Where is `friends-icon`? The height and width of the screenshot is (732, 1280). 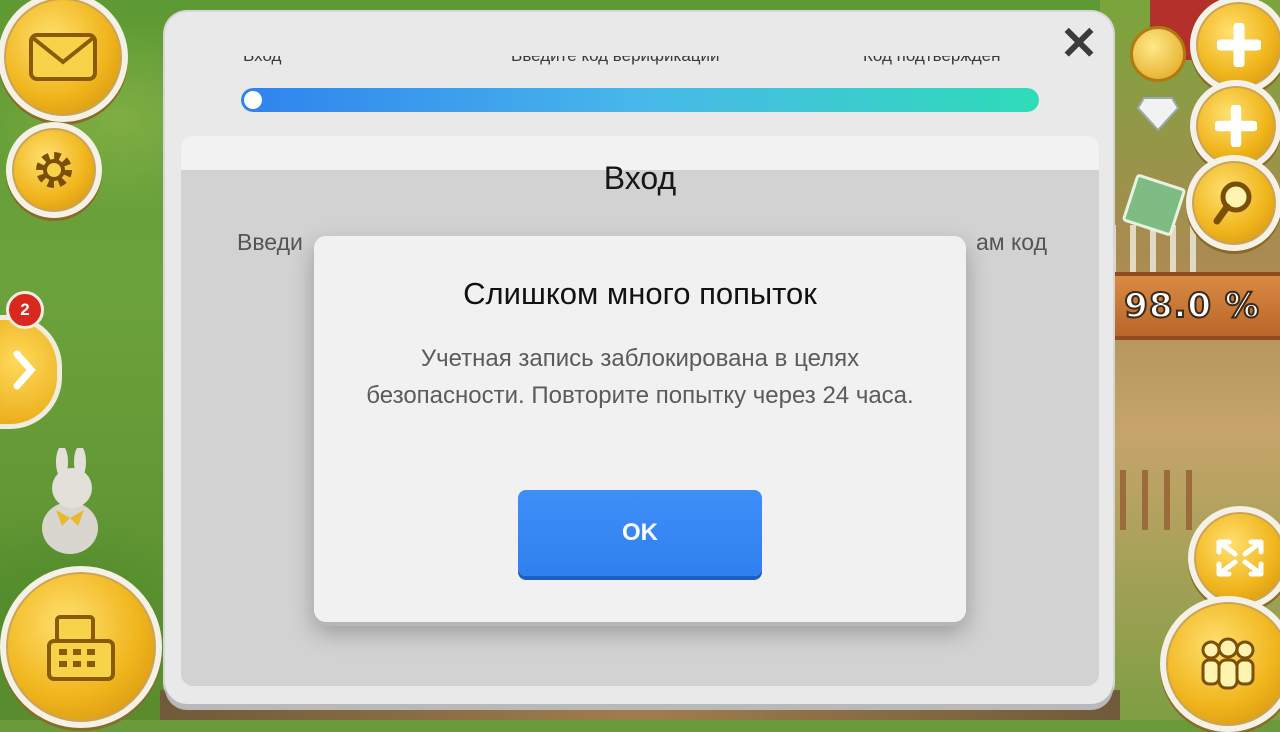 friends-icon is located at coordinates (1228, 664).